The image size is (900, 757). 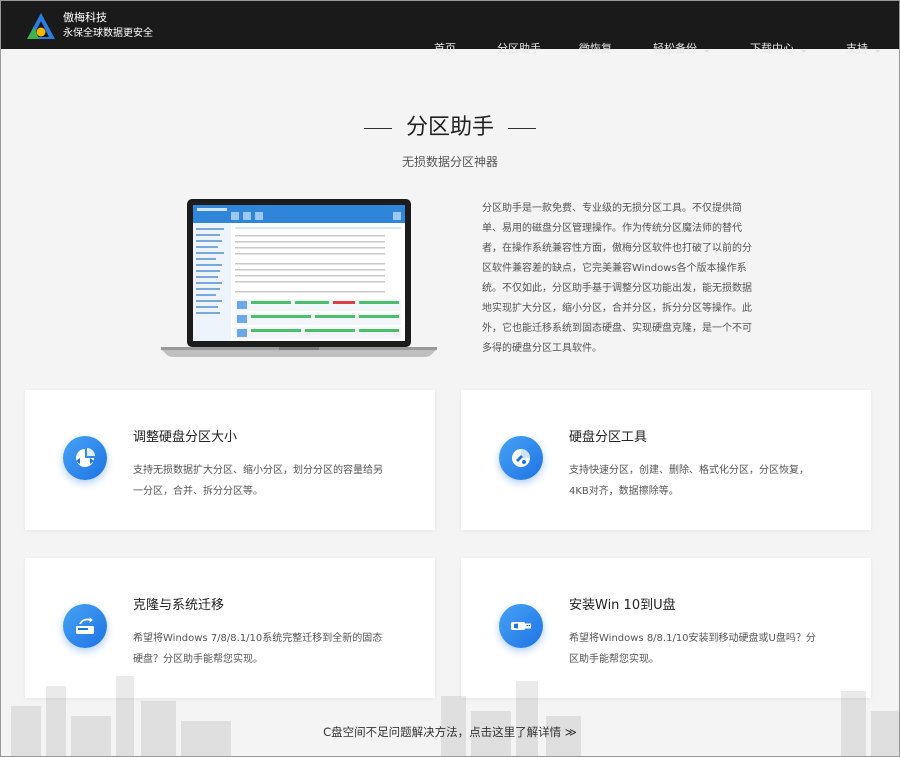 What do you see at coordinates (179, 605) in the screenshot?
I see `feature-title: 克隆与系统迁移` at bounding box center [179, 605].